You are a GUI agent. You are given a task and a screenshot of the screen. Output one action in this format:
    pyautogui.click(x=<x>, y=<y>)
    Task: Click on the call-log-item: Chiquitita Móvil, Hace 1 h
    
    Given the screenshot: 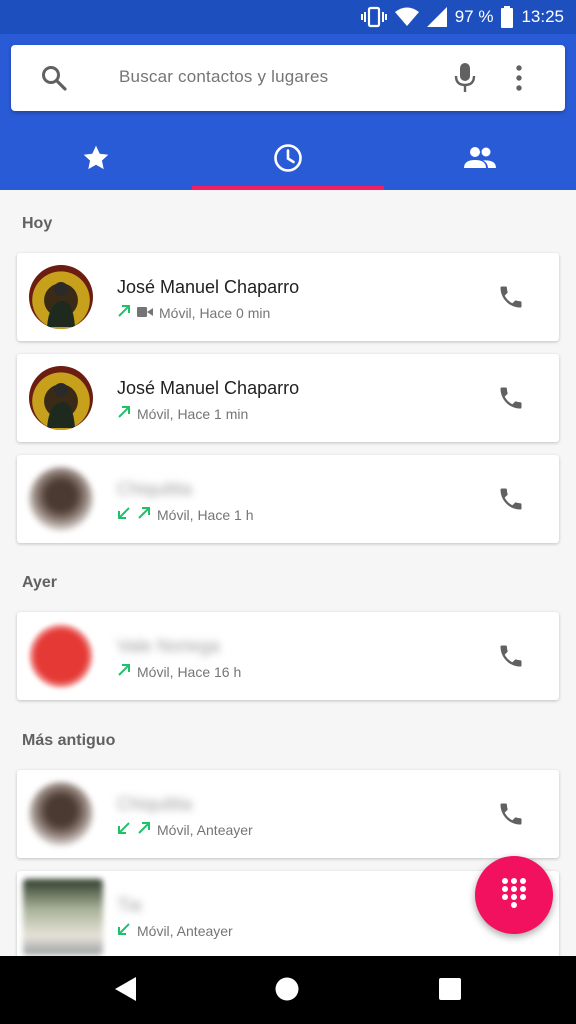 What is the action you would take?
    pyautogui.click(x=288, y=499)
    